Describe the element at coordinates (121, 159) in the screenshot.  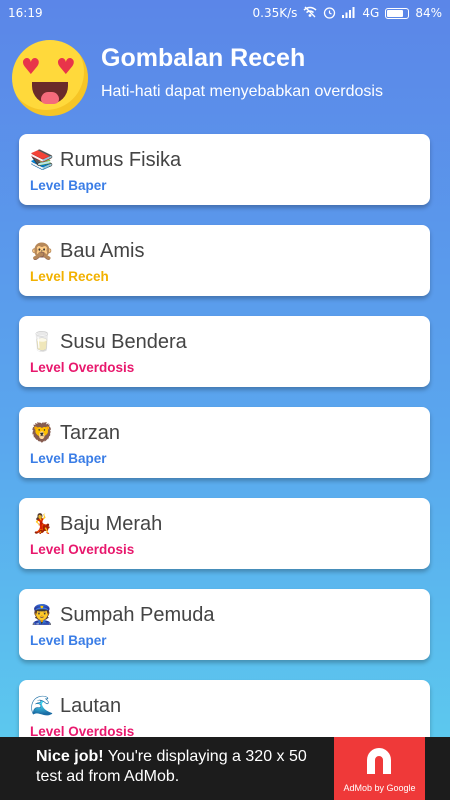
I see `list-item-title: Rumus Fisika` at that location.